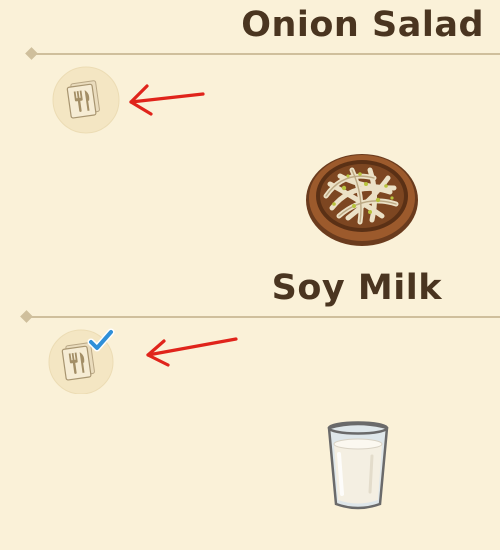 Image resolution: width=500 pixels, height=550 pixels. What do you see at coordinates (362, 25) in the screenshot?
I see `recipe-title-onion-salad: Onion Salad` at bounding box center [362, 25].